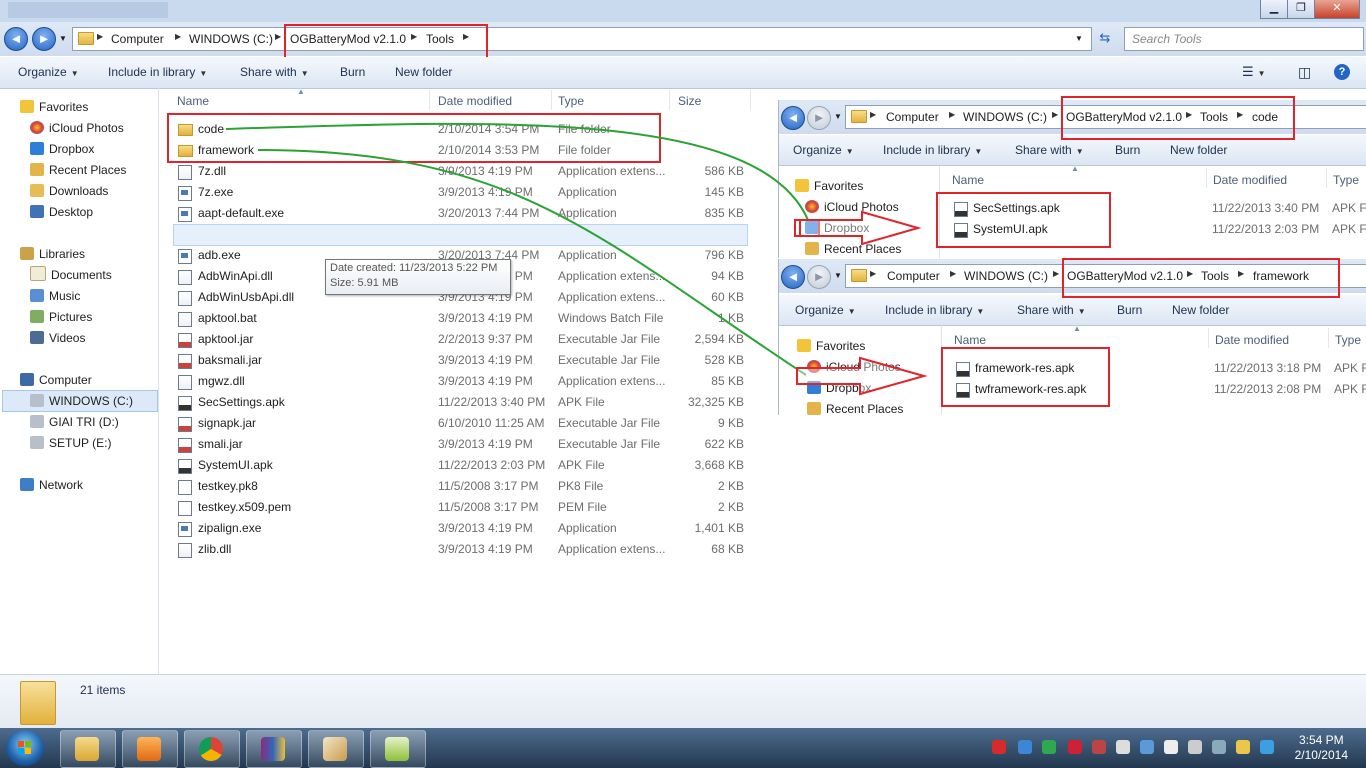 The height and width of the screenshot is (768, 1366). I want to click on paint-icon, so click(335, 749).